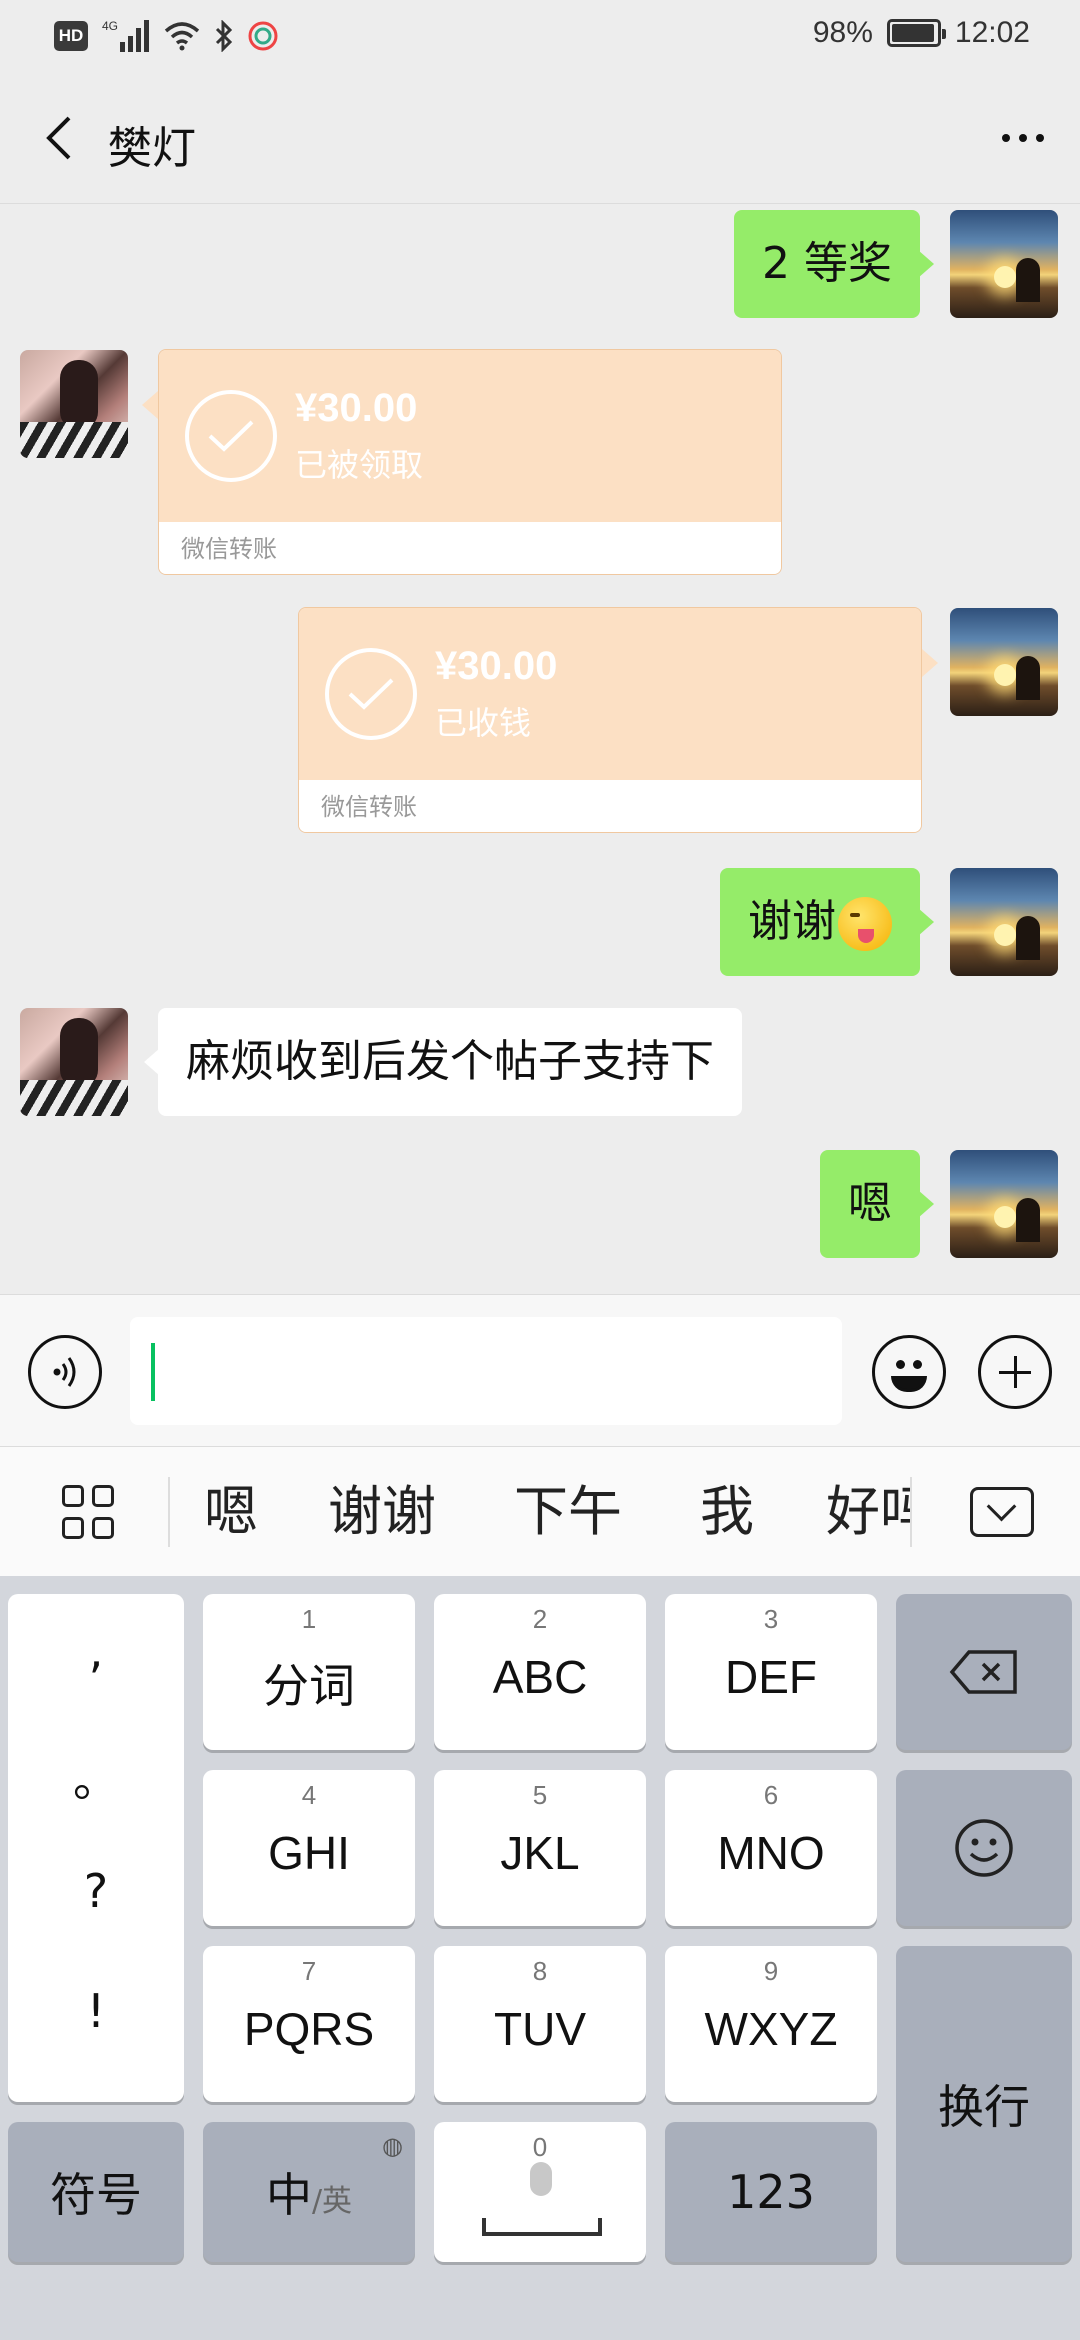 This screenshot has width=1080, height=2340. I want to click on text-cursor, so click(153, 1372).